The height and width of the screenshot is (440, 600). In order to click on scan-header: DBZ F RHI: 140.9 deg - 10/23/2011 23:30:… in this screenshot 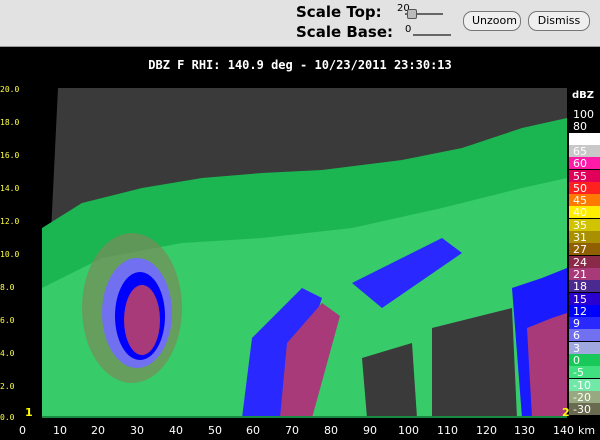, I will do `click(300, 65)`.